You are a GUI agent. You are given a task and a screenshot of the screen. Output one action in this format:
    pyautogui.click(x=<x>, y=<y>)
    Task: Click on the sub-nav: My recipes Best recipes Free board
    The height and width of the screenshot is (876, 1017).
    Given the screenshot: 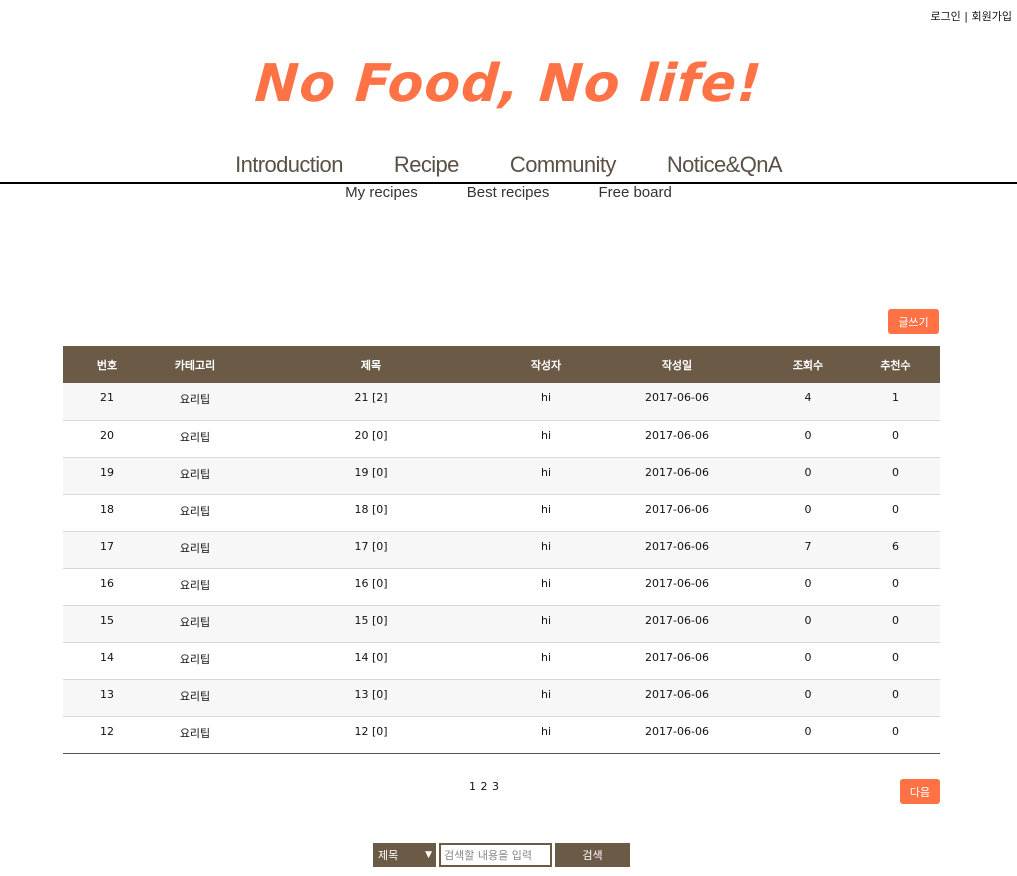 What is the action you would take?
    pyautogui.click(x=508, y=191)
    